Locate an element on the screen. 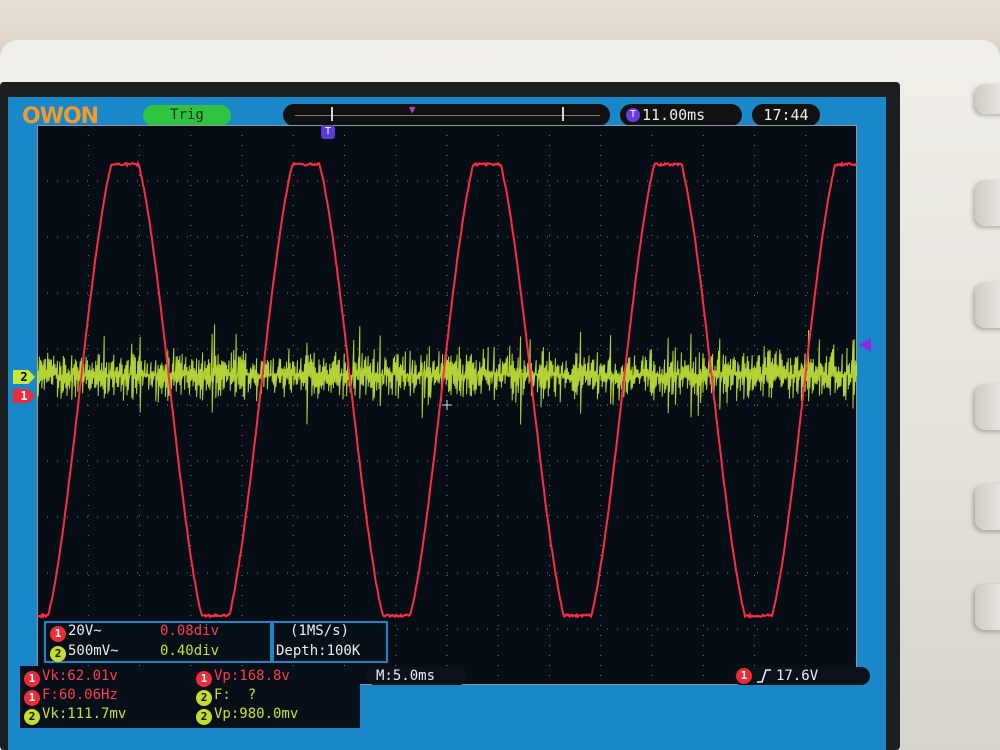 The image size is (1000, 750). trigger-position-marker-icon: ▼ is located at coordinates (412, 109).